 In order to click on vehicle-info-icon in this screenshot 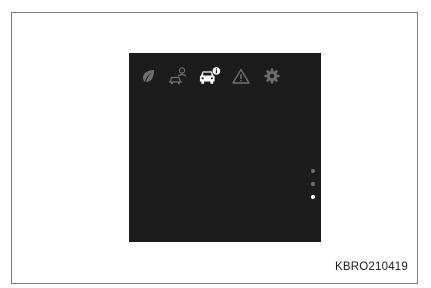, I will do `click(210, 76)`.